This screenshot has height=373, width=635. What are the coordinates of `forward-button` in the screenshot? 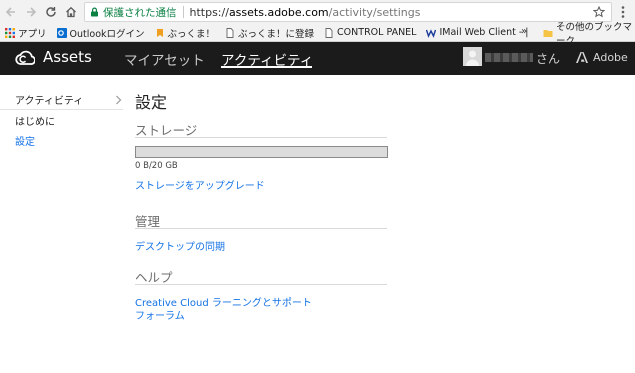 It's located at (31, 12).